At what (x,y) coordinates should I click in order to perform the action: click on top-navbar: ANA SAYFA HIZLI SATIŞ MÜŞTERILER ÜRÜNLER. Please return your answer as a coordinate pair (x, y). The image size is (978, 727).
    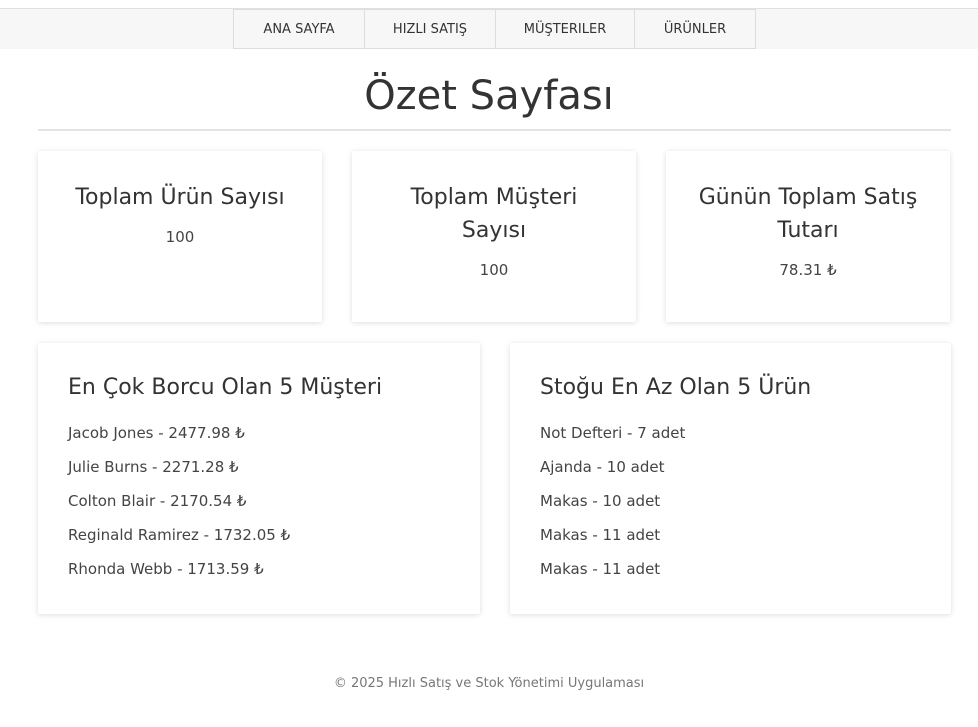
    Looking at the image, I should click on (489, 28).